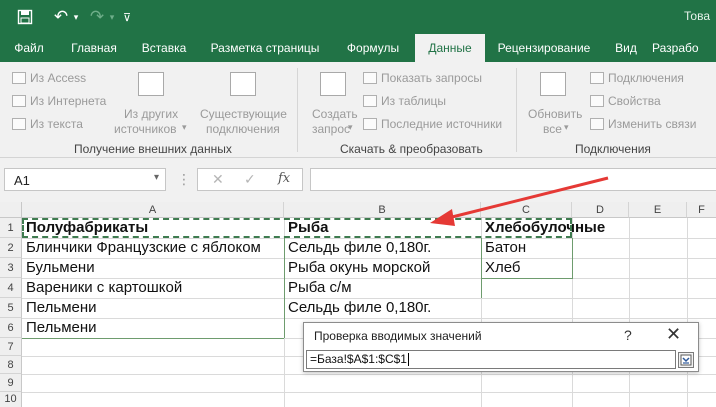  Describe the element at coordinates (19, 78) in the screenshot. I see `access-icon` at that location.